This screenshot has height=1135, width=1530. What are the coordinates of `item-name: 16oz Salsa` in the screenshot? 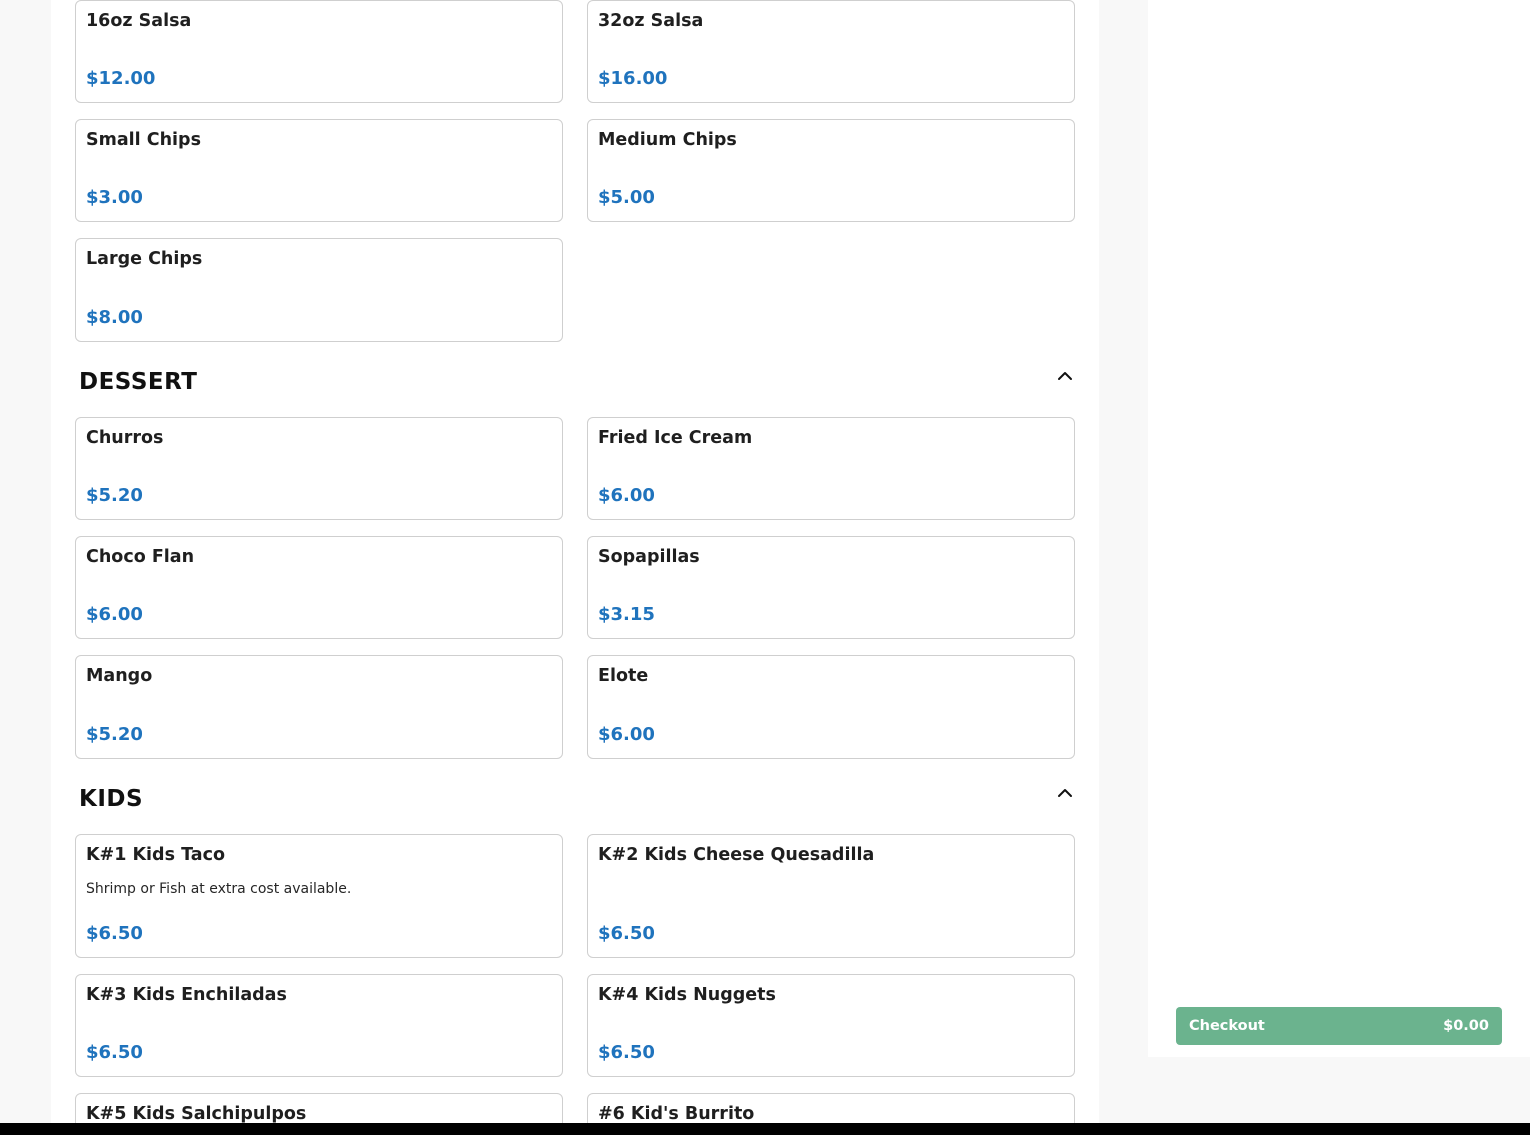 It's located at (139, 21).